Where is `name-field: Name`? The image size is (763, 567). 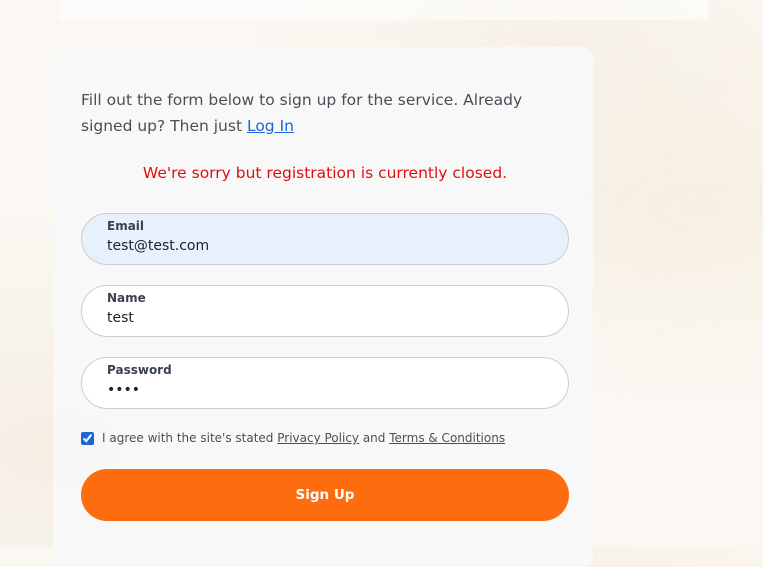 name-field: Name is located at coordinates (325, 311).